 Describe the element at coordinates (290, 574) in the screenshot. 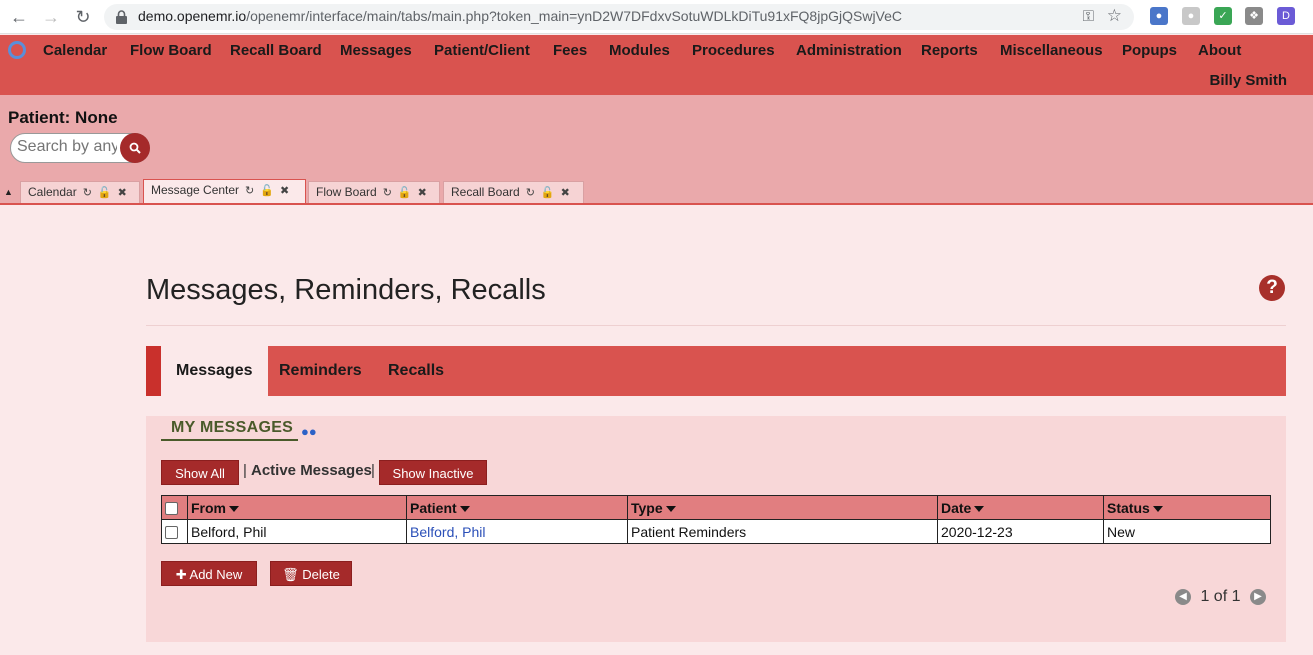

I see `trash-icon: 🗑` at that location.